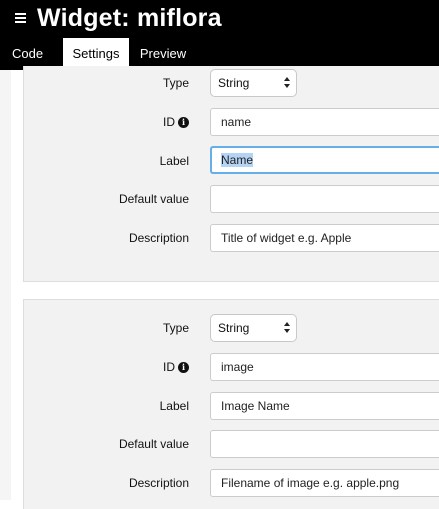 Image resolution: width=439 pixels, height=509 pixels. I want to click on description-field: Title of widget e.g. Apple, so click(324, 238).